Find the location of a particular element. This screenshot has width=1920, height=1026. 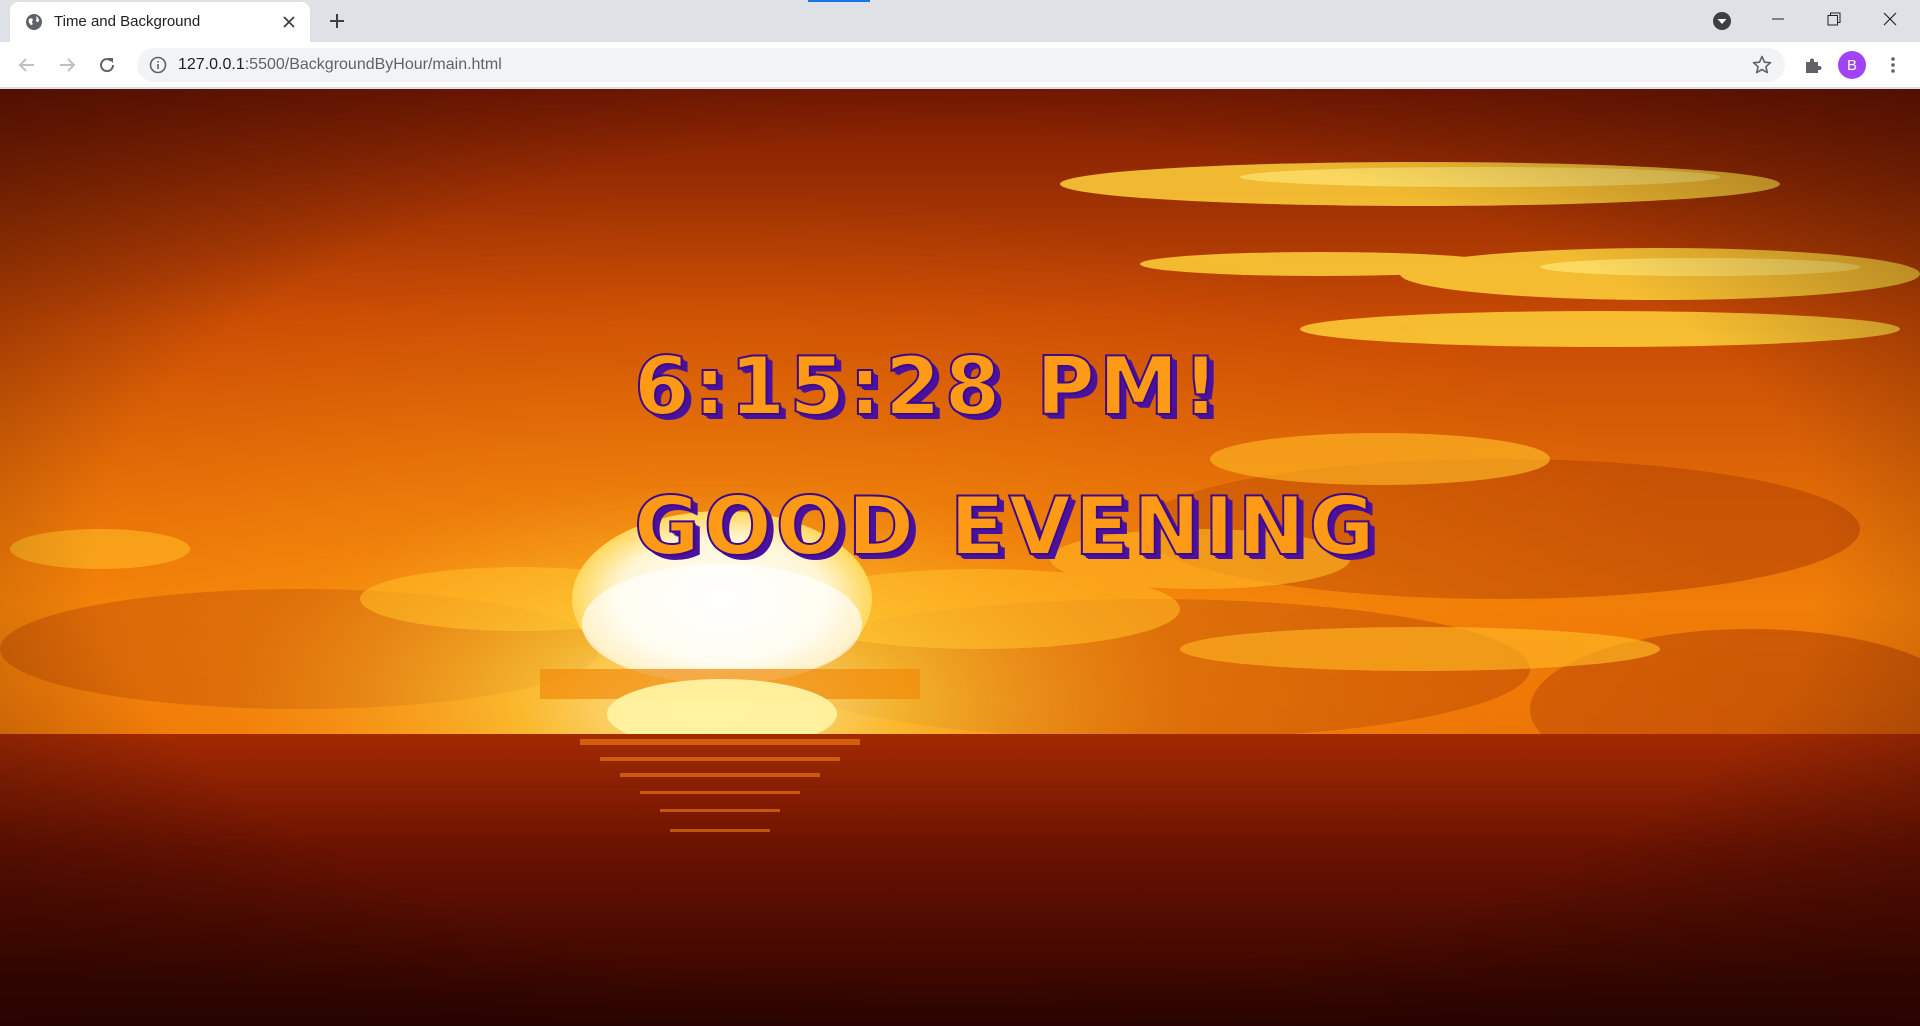

tab-title: Time and Background is located at coordinates (127, 21).